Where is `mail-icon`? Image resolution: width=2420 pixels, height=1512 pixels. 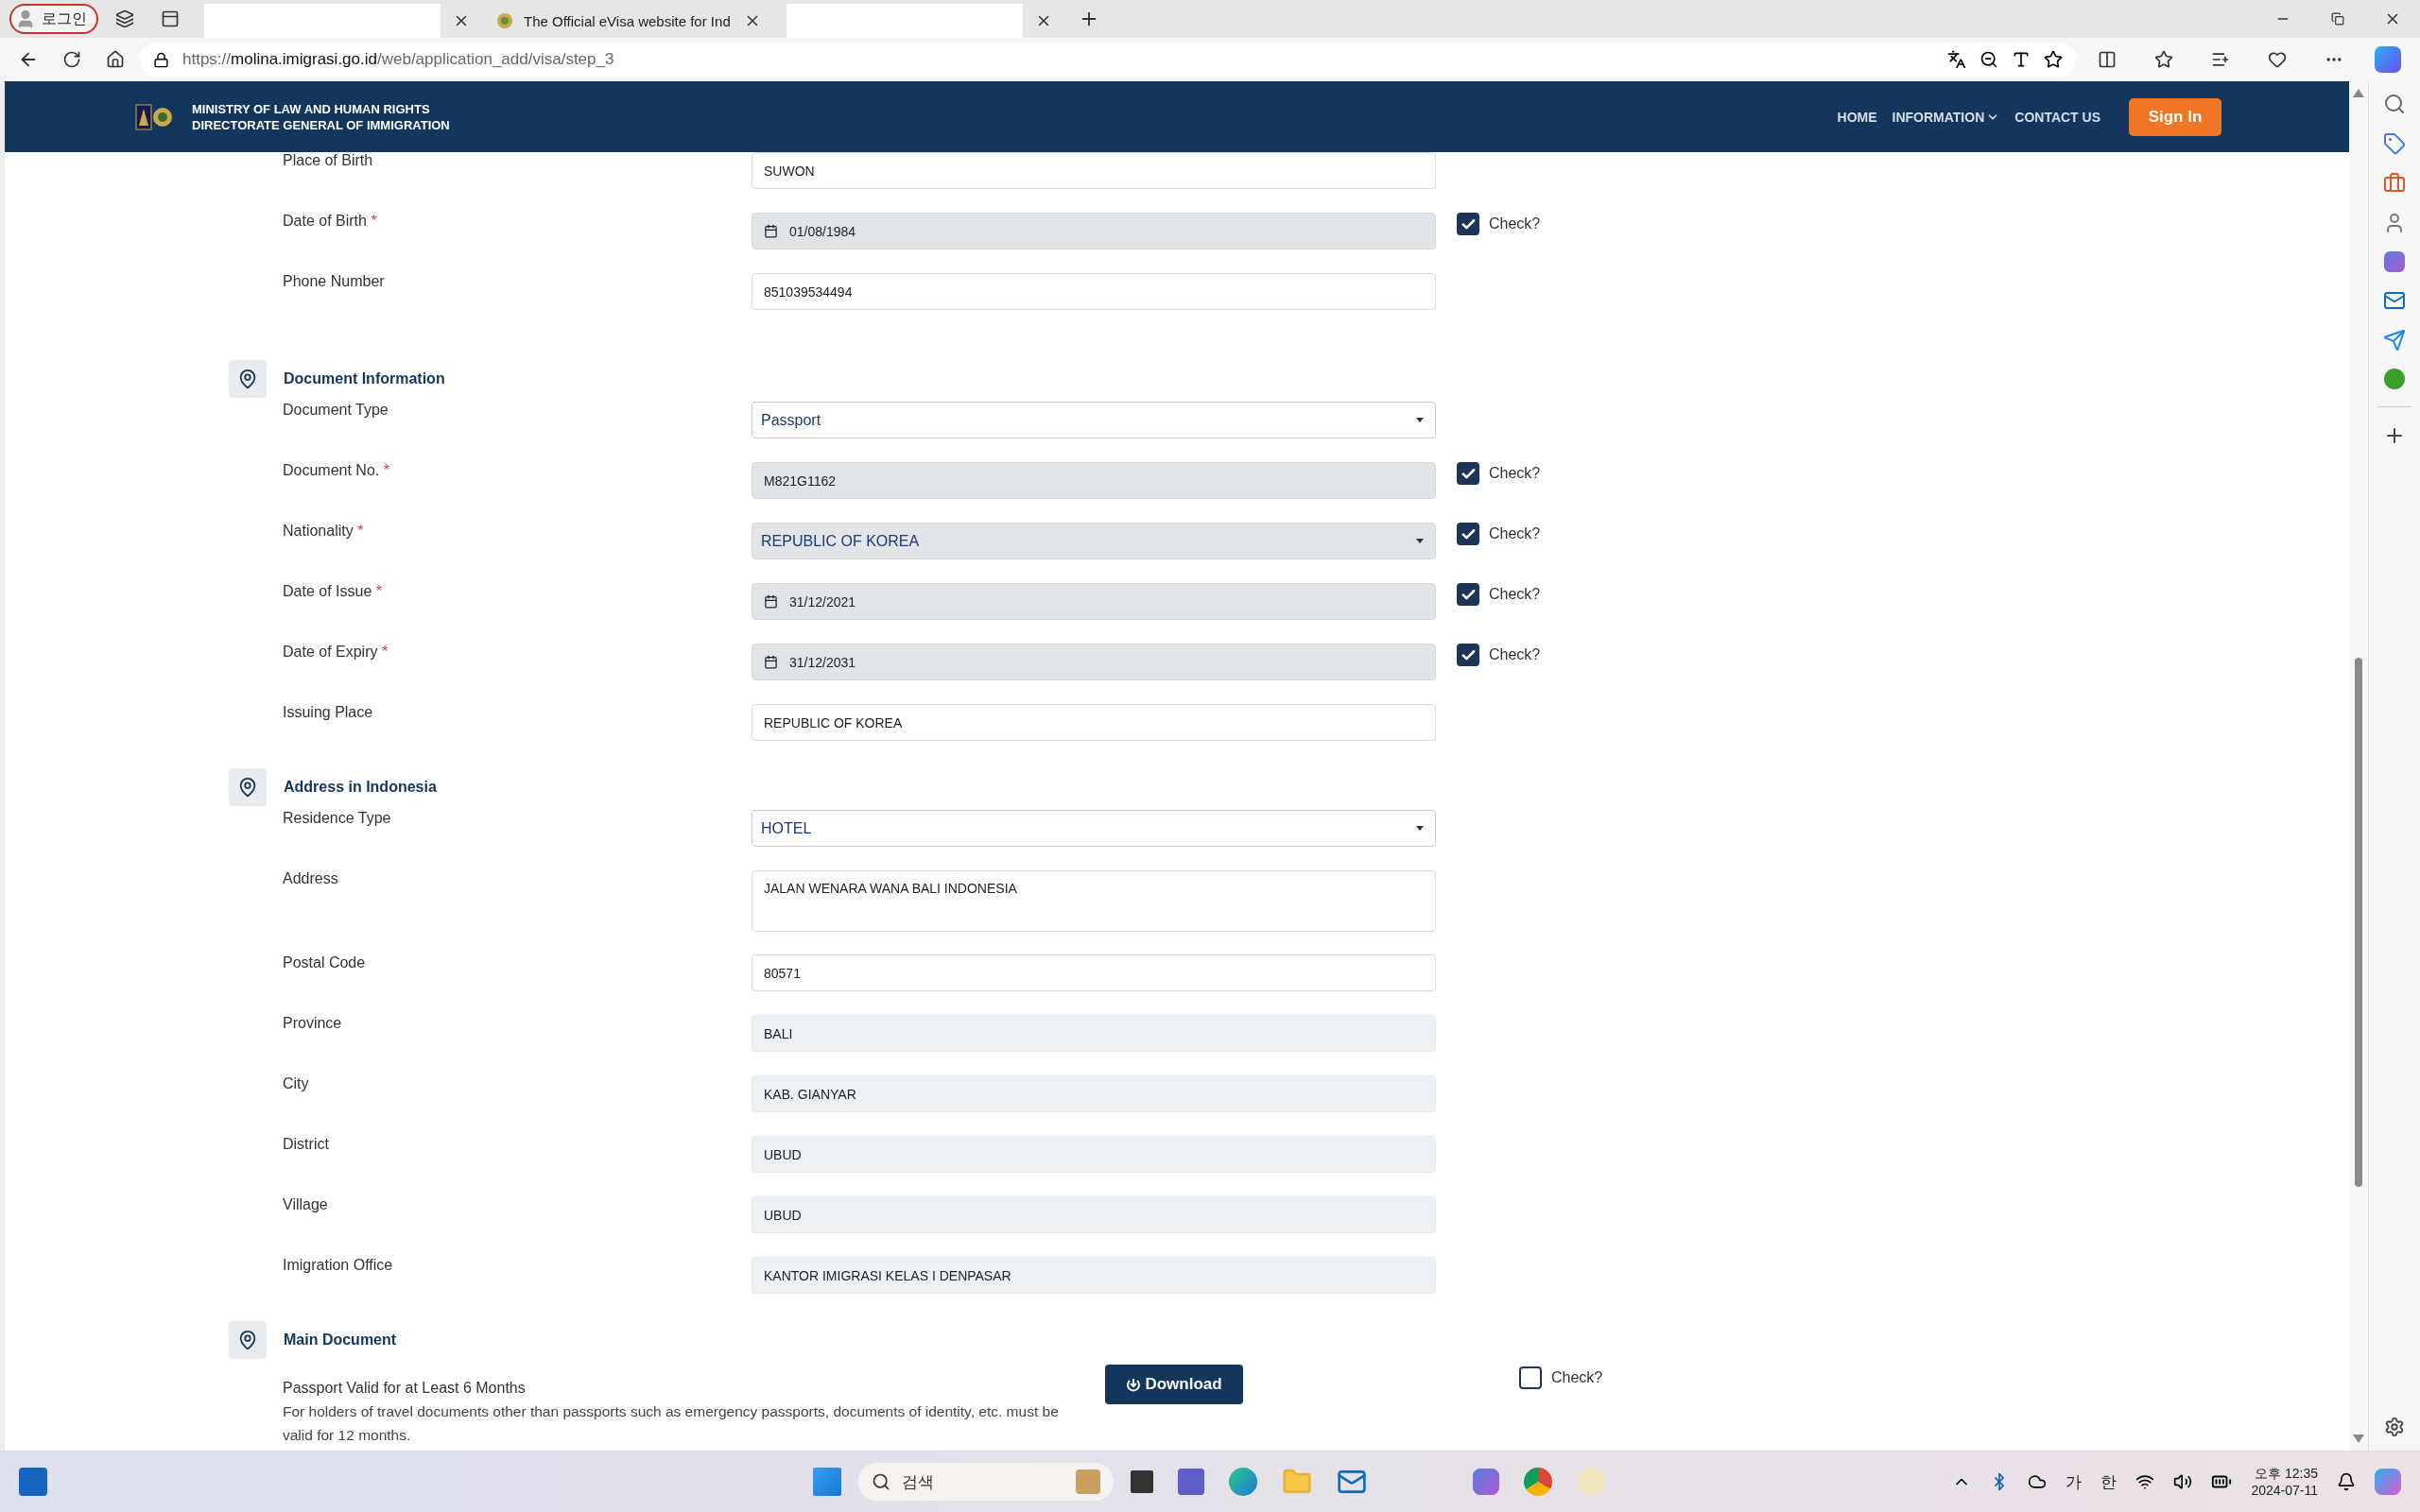
mail-icon is located at coordinates (2394, 300).